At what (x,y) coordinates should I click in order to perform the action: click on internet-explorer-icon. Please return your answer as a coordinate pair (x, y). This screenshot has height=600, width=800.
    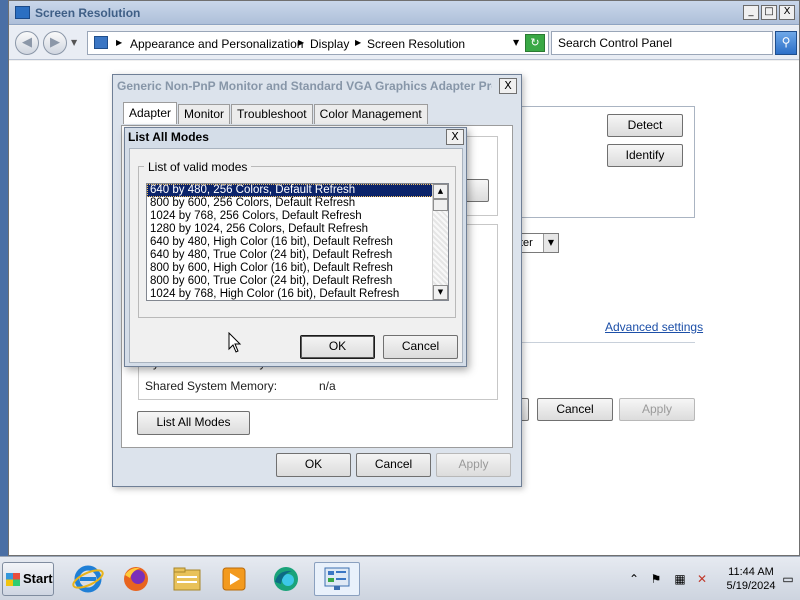
    Looking at the image, I should click on (88, 579).